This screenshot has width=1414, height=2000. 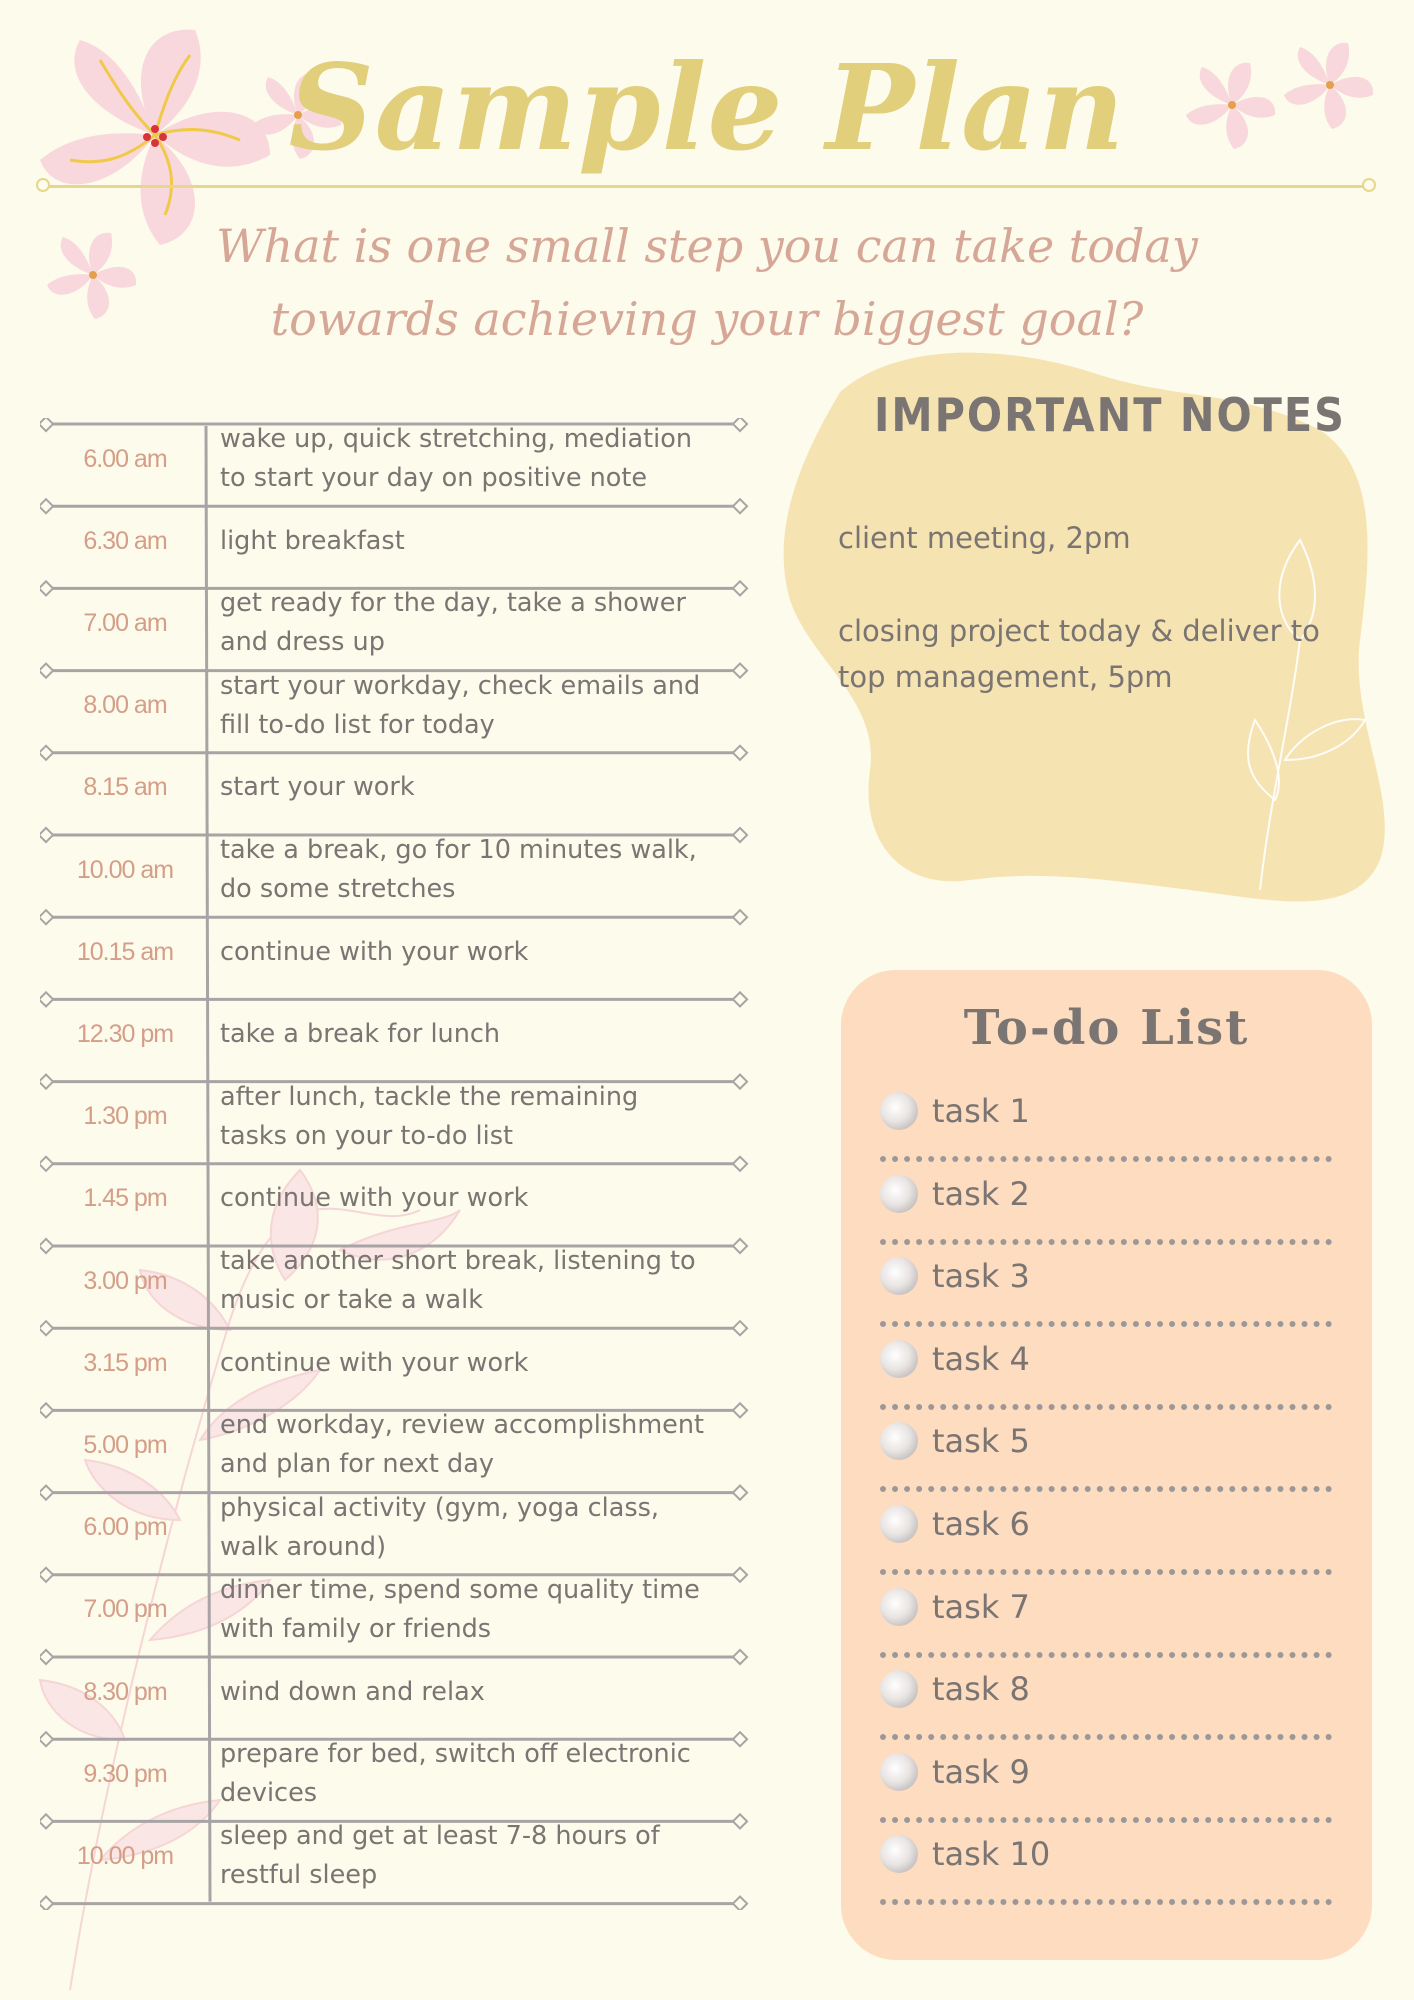 I want to click on divider-right-dot, so click(x=1369, y=185).